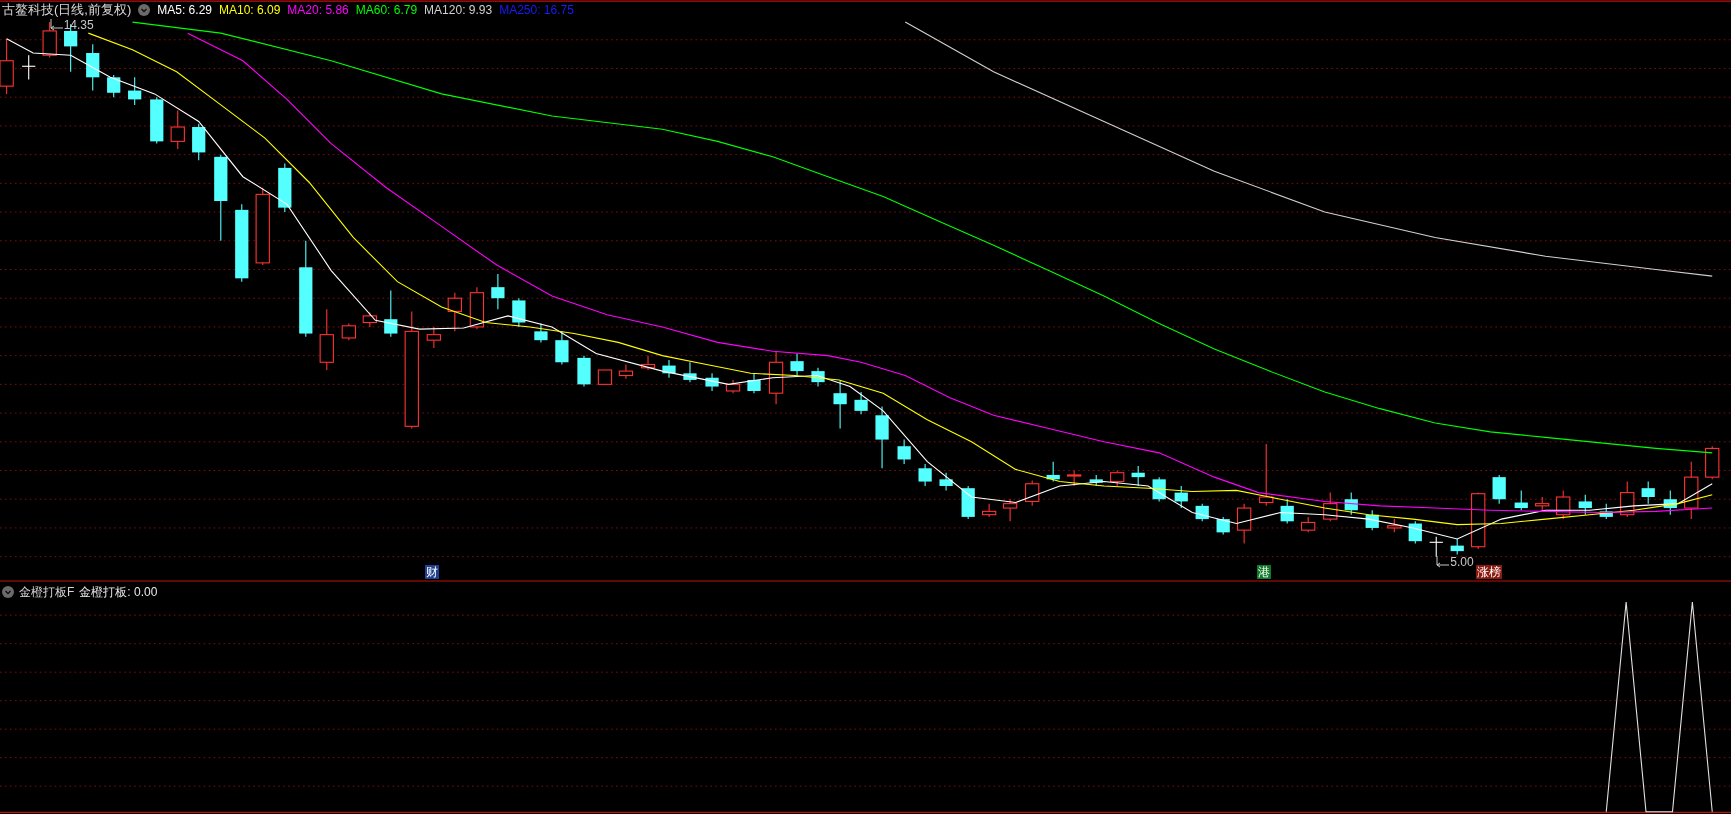 This screenshot has height=814, width=1731. What do you see at coordinates (431, 572) in the screenshot?
I see `event-tag: 财` at bounding box center [431, 572].